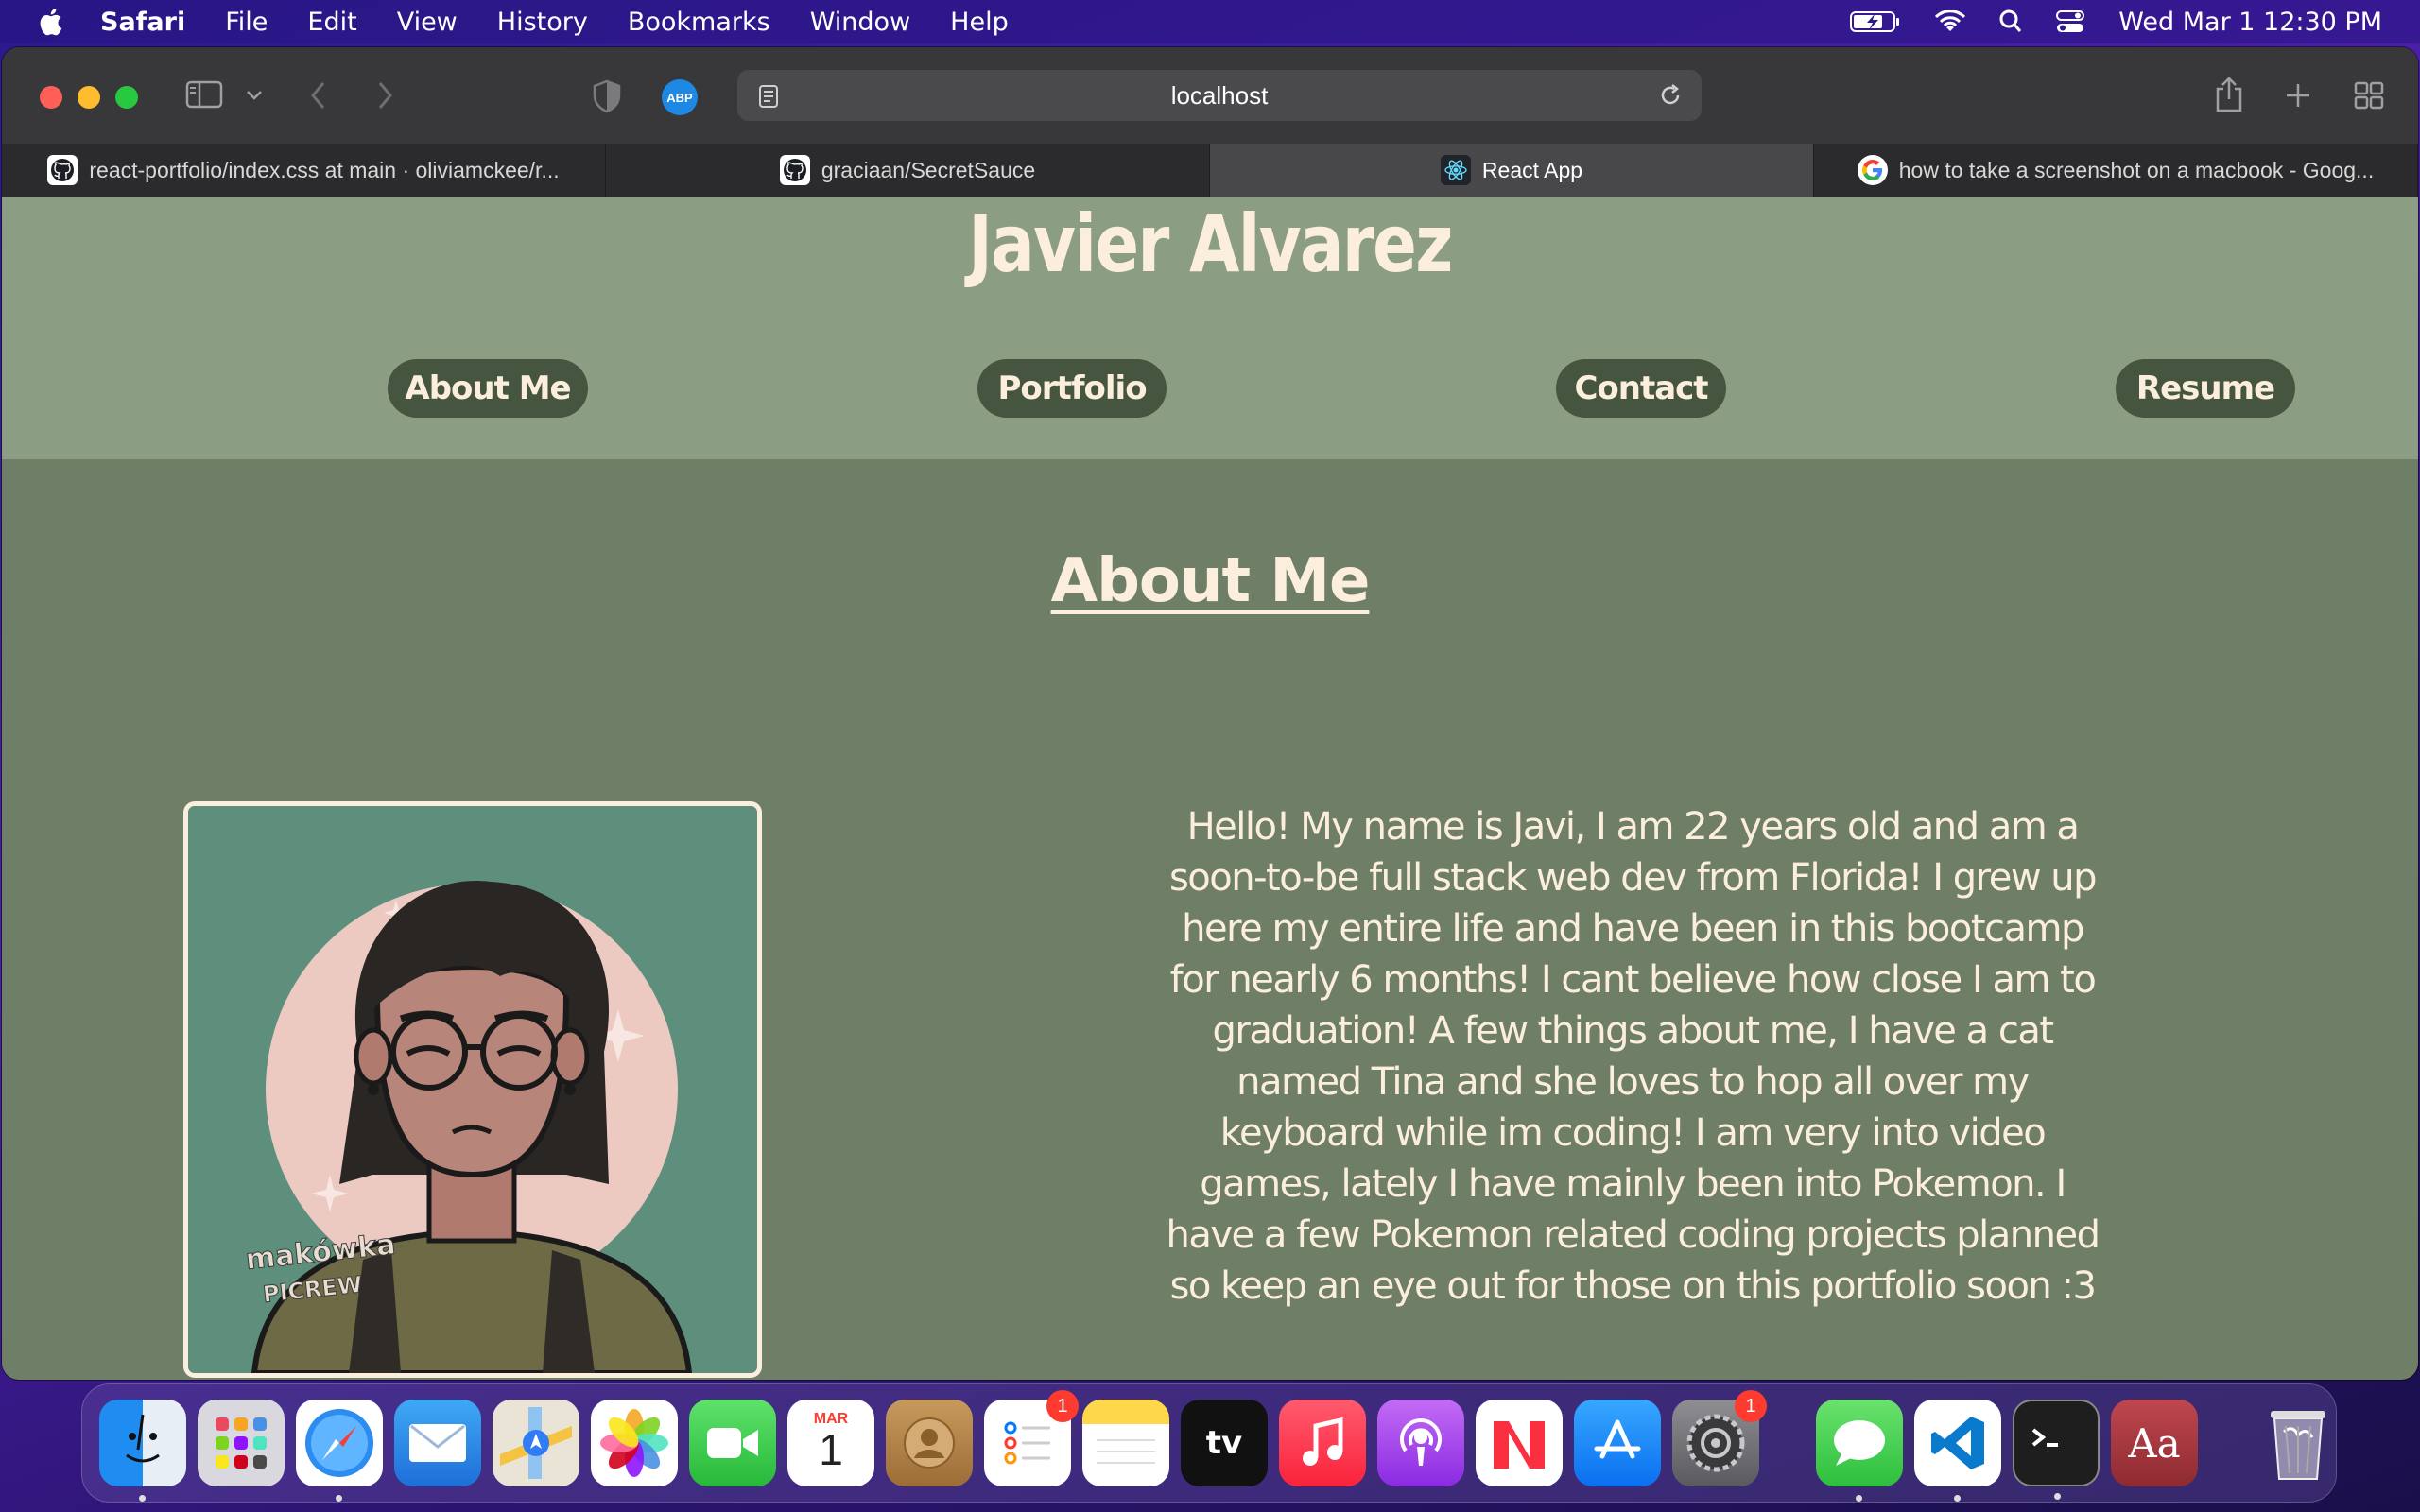 The width and height of the screenshot is (2420, 1512). Describe the element at coordinates (2056, 1450) in the screenshot. I see `terminal-icon` at that location.